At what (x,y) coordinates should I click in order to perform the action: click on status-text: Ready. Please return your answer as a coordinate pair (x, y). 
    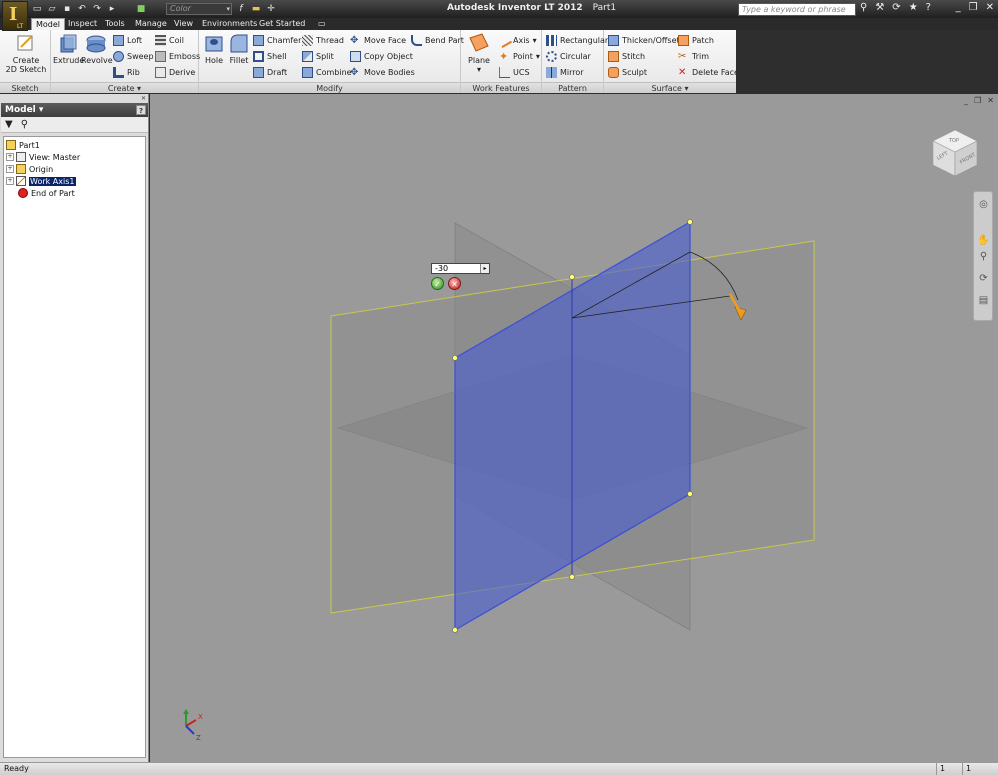
    Looking at the image, I should click on (16, 768).